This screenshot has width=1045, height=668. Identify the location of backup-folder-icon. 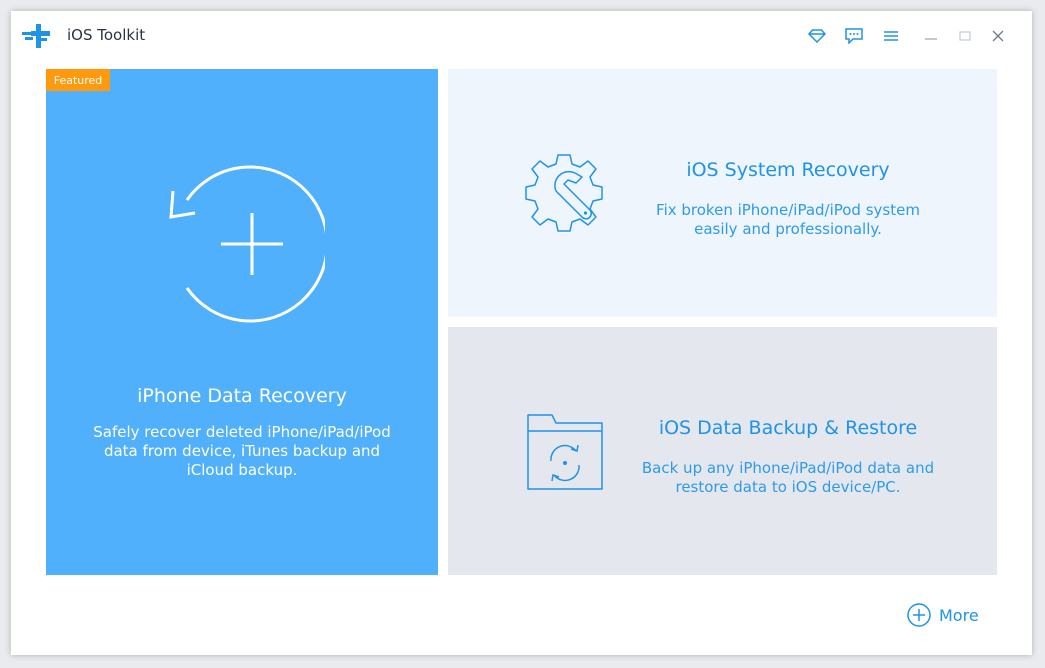
(565, 452).